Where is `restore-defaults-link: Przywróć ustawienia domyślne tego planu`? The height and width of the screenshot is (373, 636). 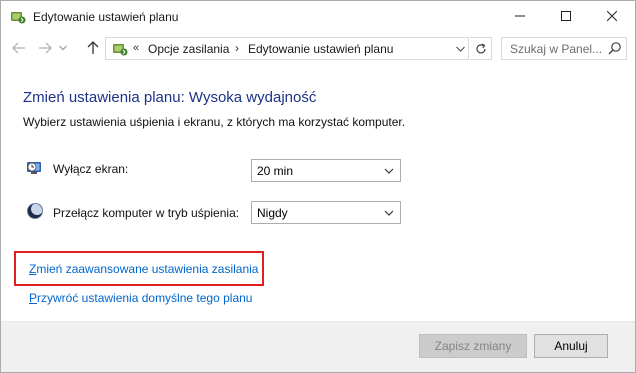
restore-defaults-link: Przywróć ustawienia domyślne tego planu is located at coordinates (140, 298).